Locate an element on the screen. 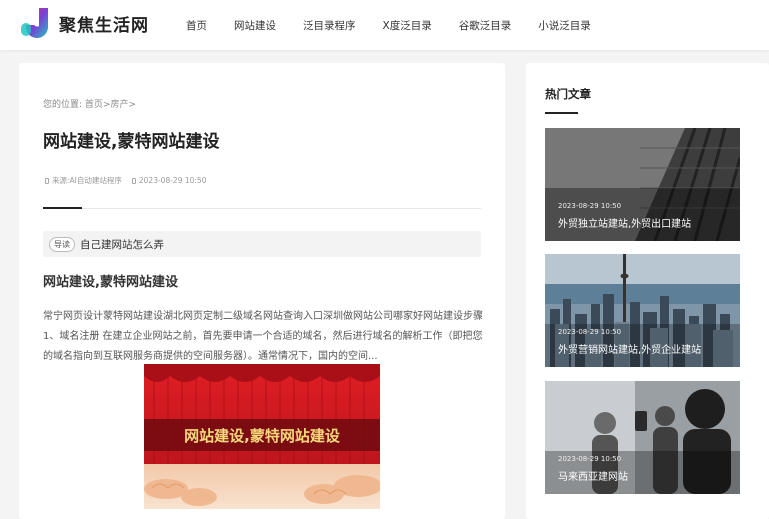 Image resolution: width=769 pixels, height=519 pixels. nav-directory-program: 泛目录程序 is located at coordinates (329, 25).